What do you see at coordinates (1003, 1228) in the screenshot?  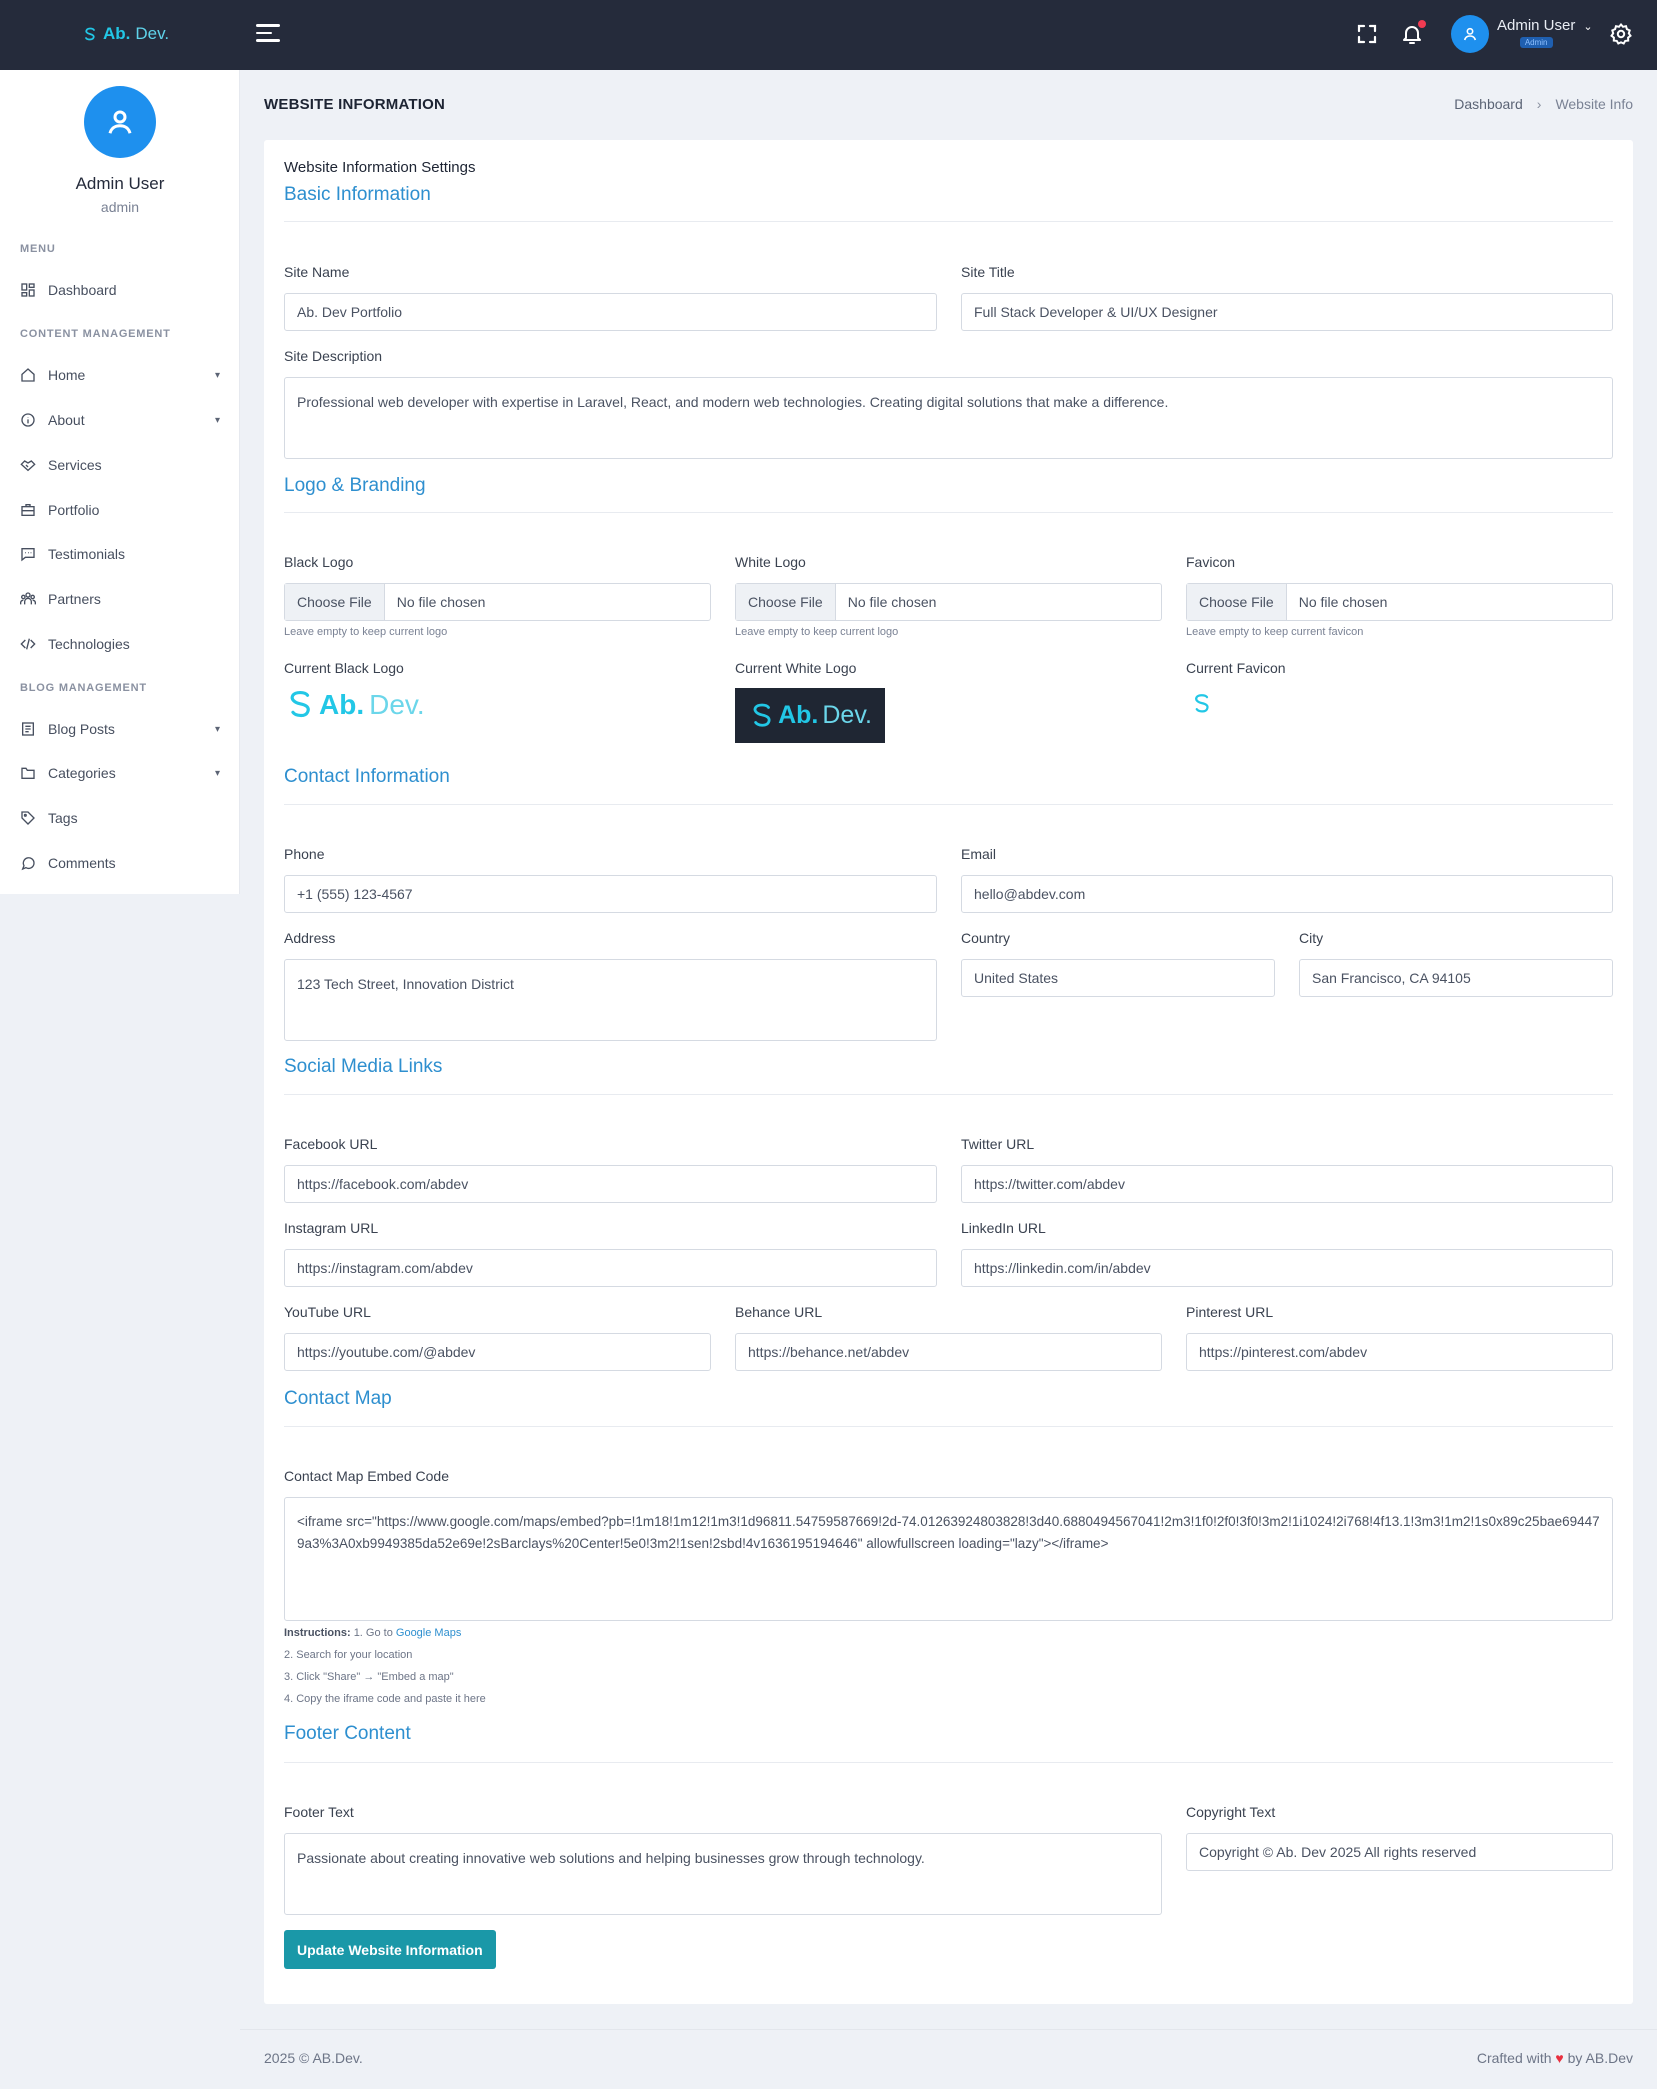 I see `linkedin-label: LinkedIn URL` at bounding box center [1003, 1228].